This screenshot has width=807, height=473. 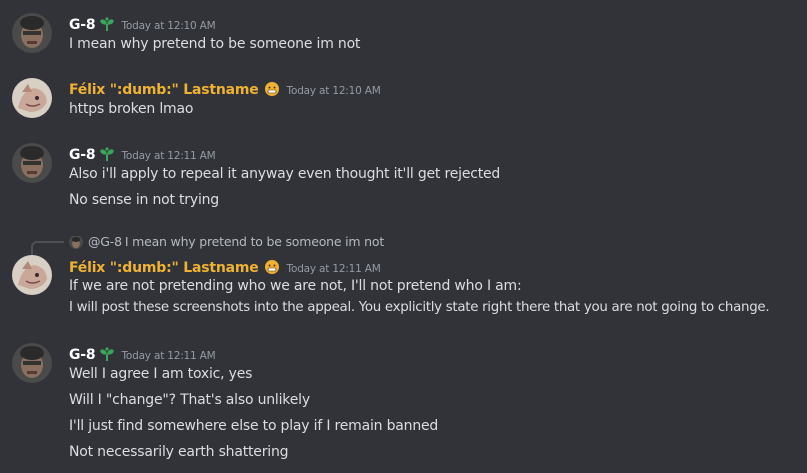 What do you see at coordinates (76, 242) in the screenshot?
I see `reply-avatar-g8` at bounding box center [76, 242].